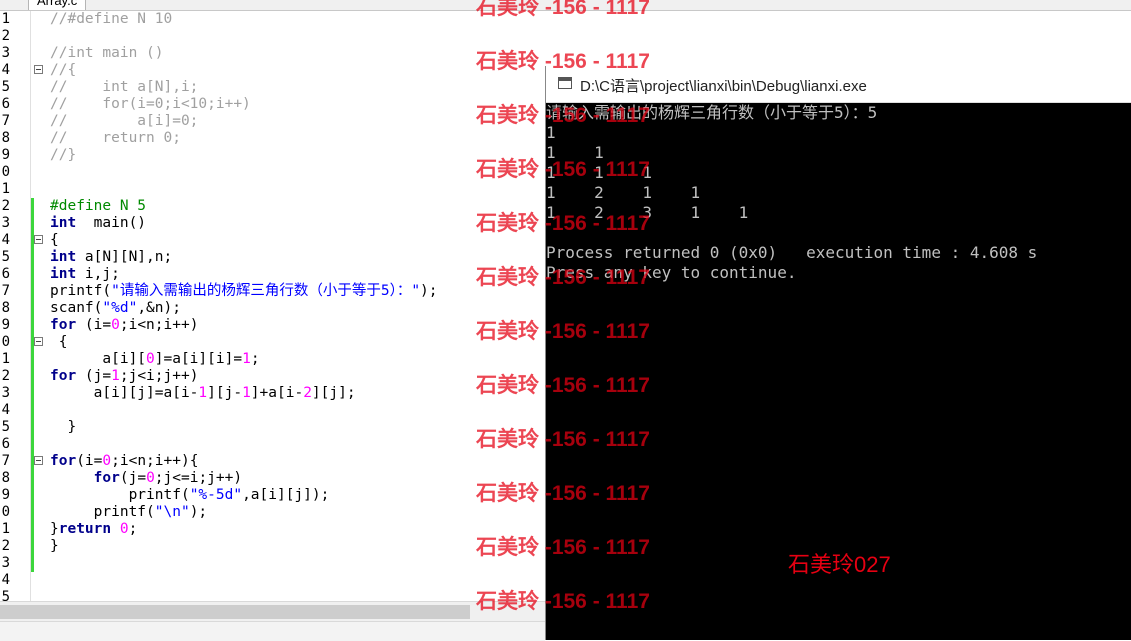 The width and height of the screenshot is (1131, 641). What do you see at coordinates (272, 461) in the screenshot?
I see `code-line: 7 for(i=0;i<n;i++){` at bounding box center [272, 461].